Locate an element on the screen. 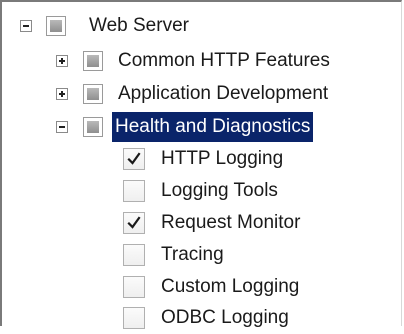  tree-item-tracing: Tracing is located at coordinates (175, 255).